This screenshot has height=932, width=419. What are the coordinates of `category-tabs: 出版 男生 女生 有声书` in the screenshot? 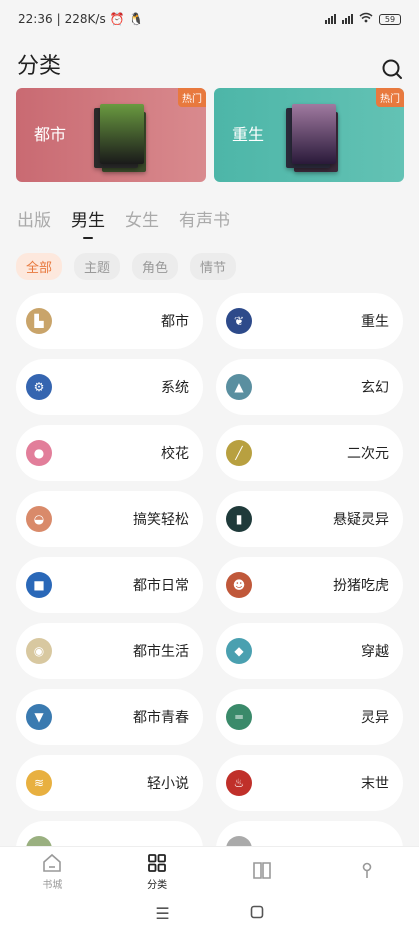 It's located at (123, 218).